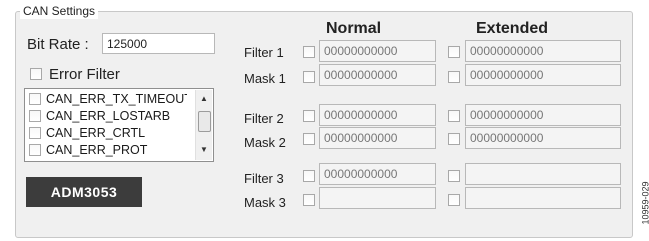 The height and width of the screenshot is (241, 649). What do you see at coordinates (377, 75) in the screenshot?
I see `mask1-normal-input: 00000000000` at bounding box center [377, 75].